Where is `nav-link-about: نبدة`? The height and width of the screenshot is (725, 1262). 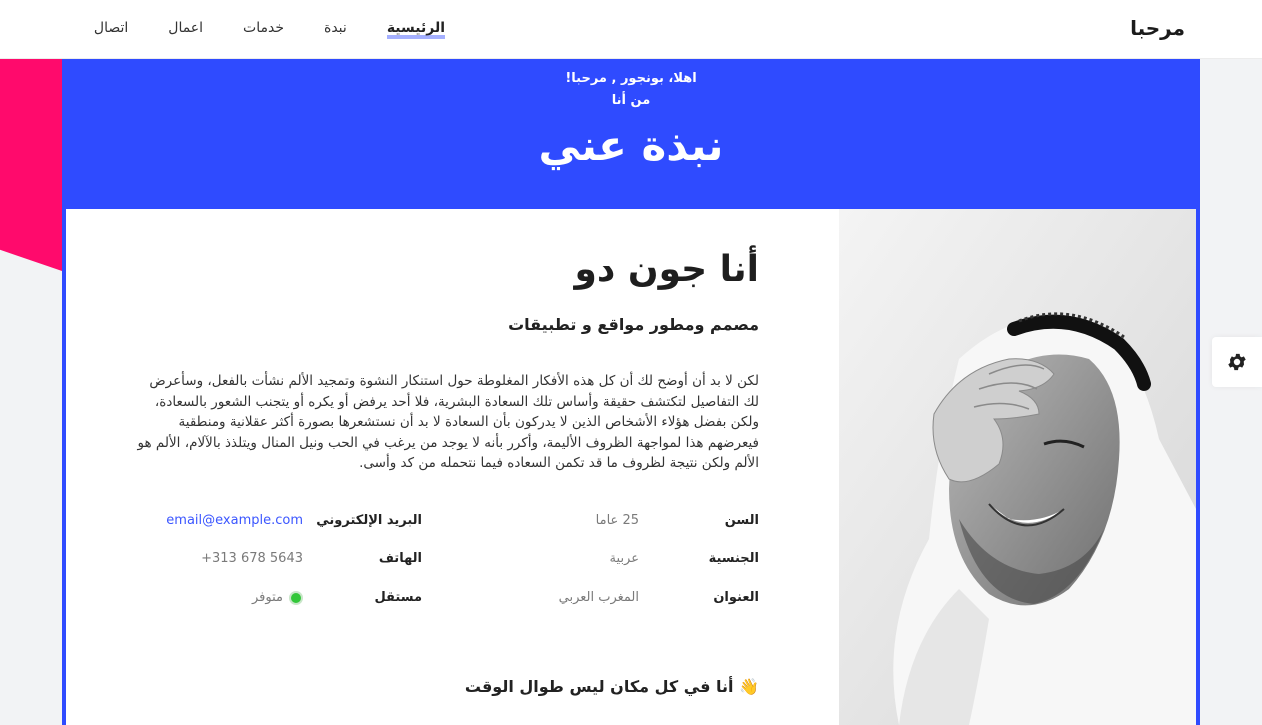
nav-link-about: نبدة is located at coordinates (335, 28).